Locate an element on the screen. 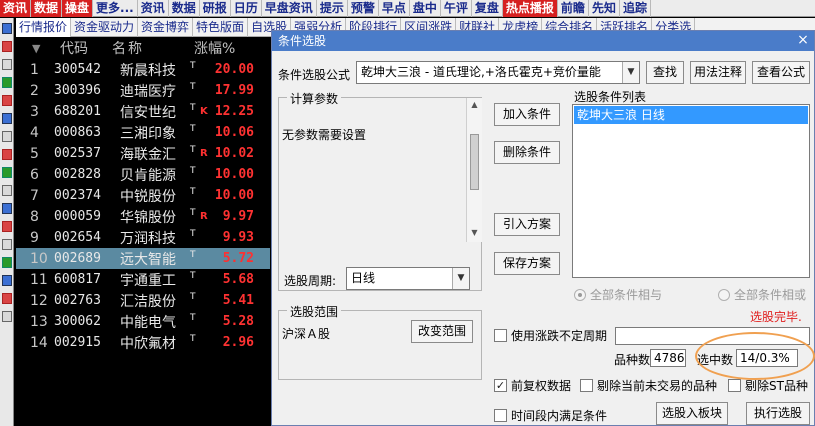 This screenshot has width=815, height=426. table-row: 7 002374 中锐股份 T 10.00 is located at coordinates (143, 195).